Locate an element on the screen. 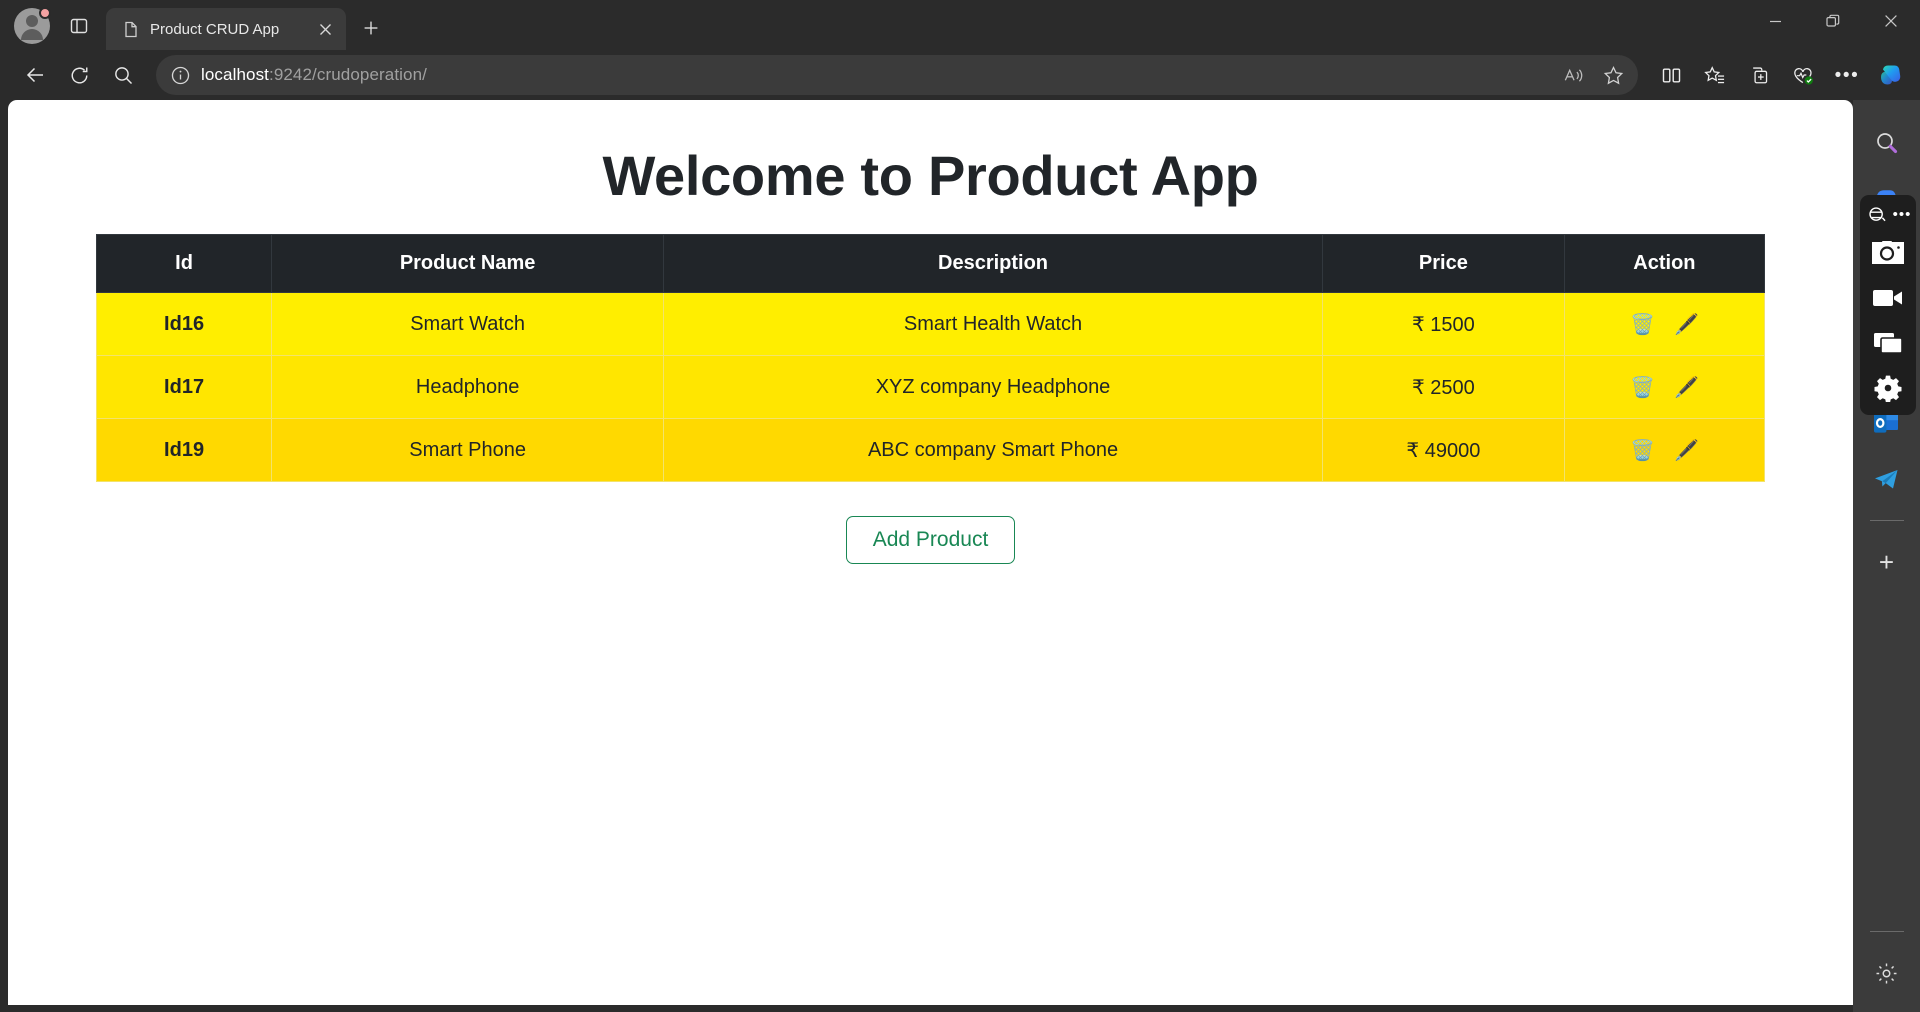 This screenshot has width=1920, height=1012. cell-product-name: Smart Watch is located at coordinates (468, 324).